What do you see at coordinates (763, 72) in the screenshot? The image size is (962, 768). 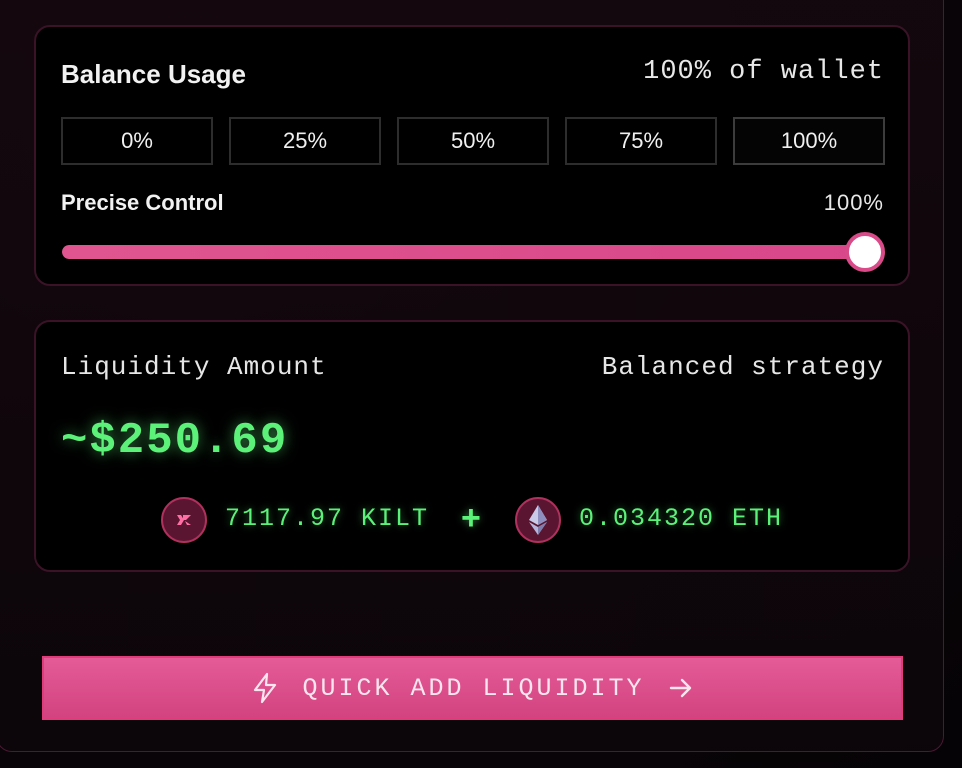 I see `wallet-percent-label: 100% of wallet` at bounding box center [763, 72].